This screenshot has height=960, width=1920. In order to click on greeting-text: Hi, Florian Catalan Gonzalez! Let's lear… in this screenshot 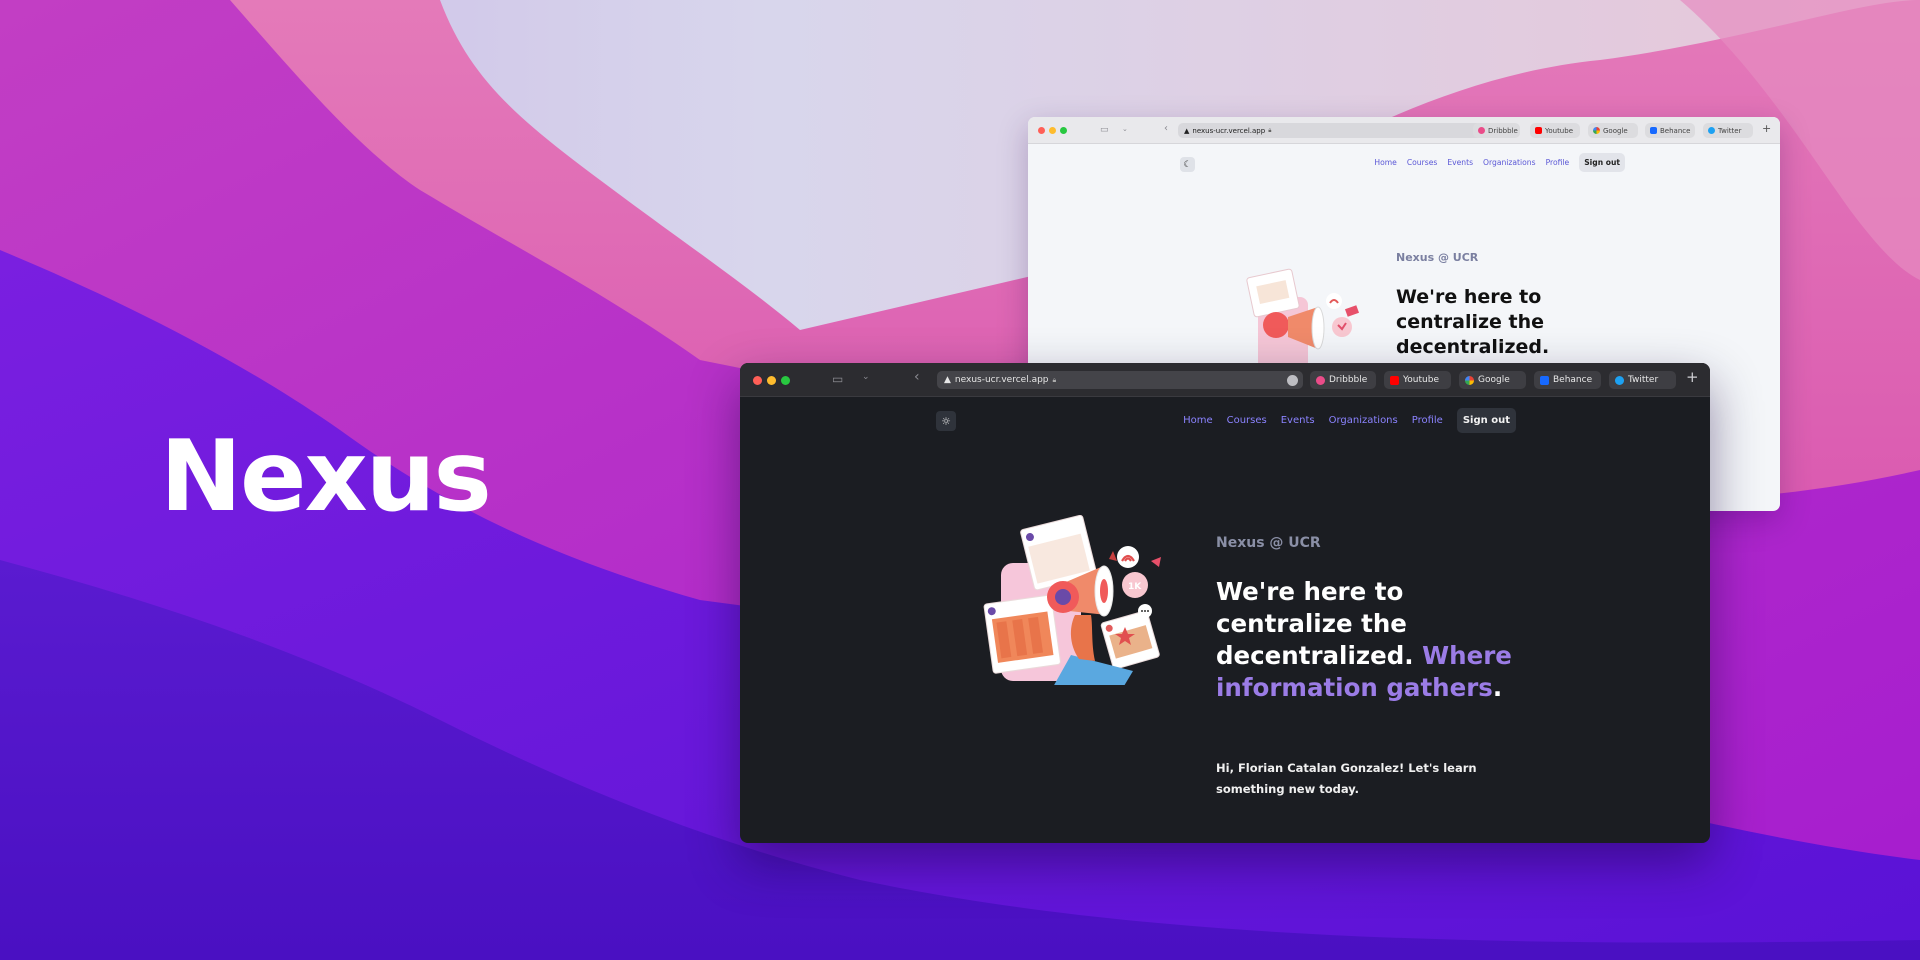, I will do `click(1346, 778)`.